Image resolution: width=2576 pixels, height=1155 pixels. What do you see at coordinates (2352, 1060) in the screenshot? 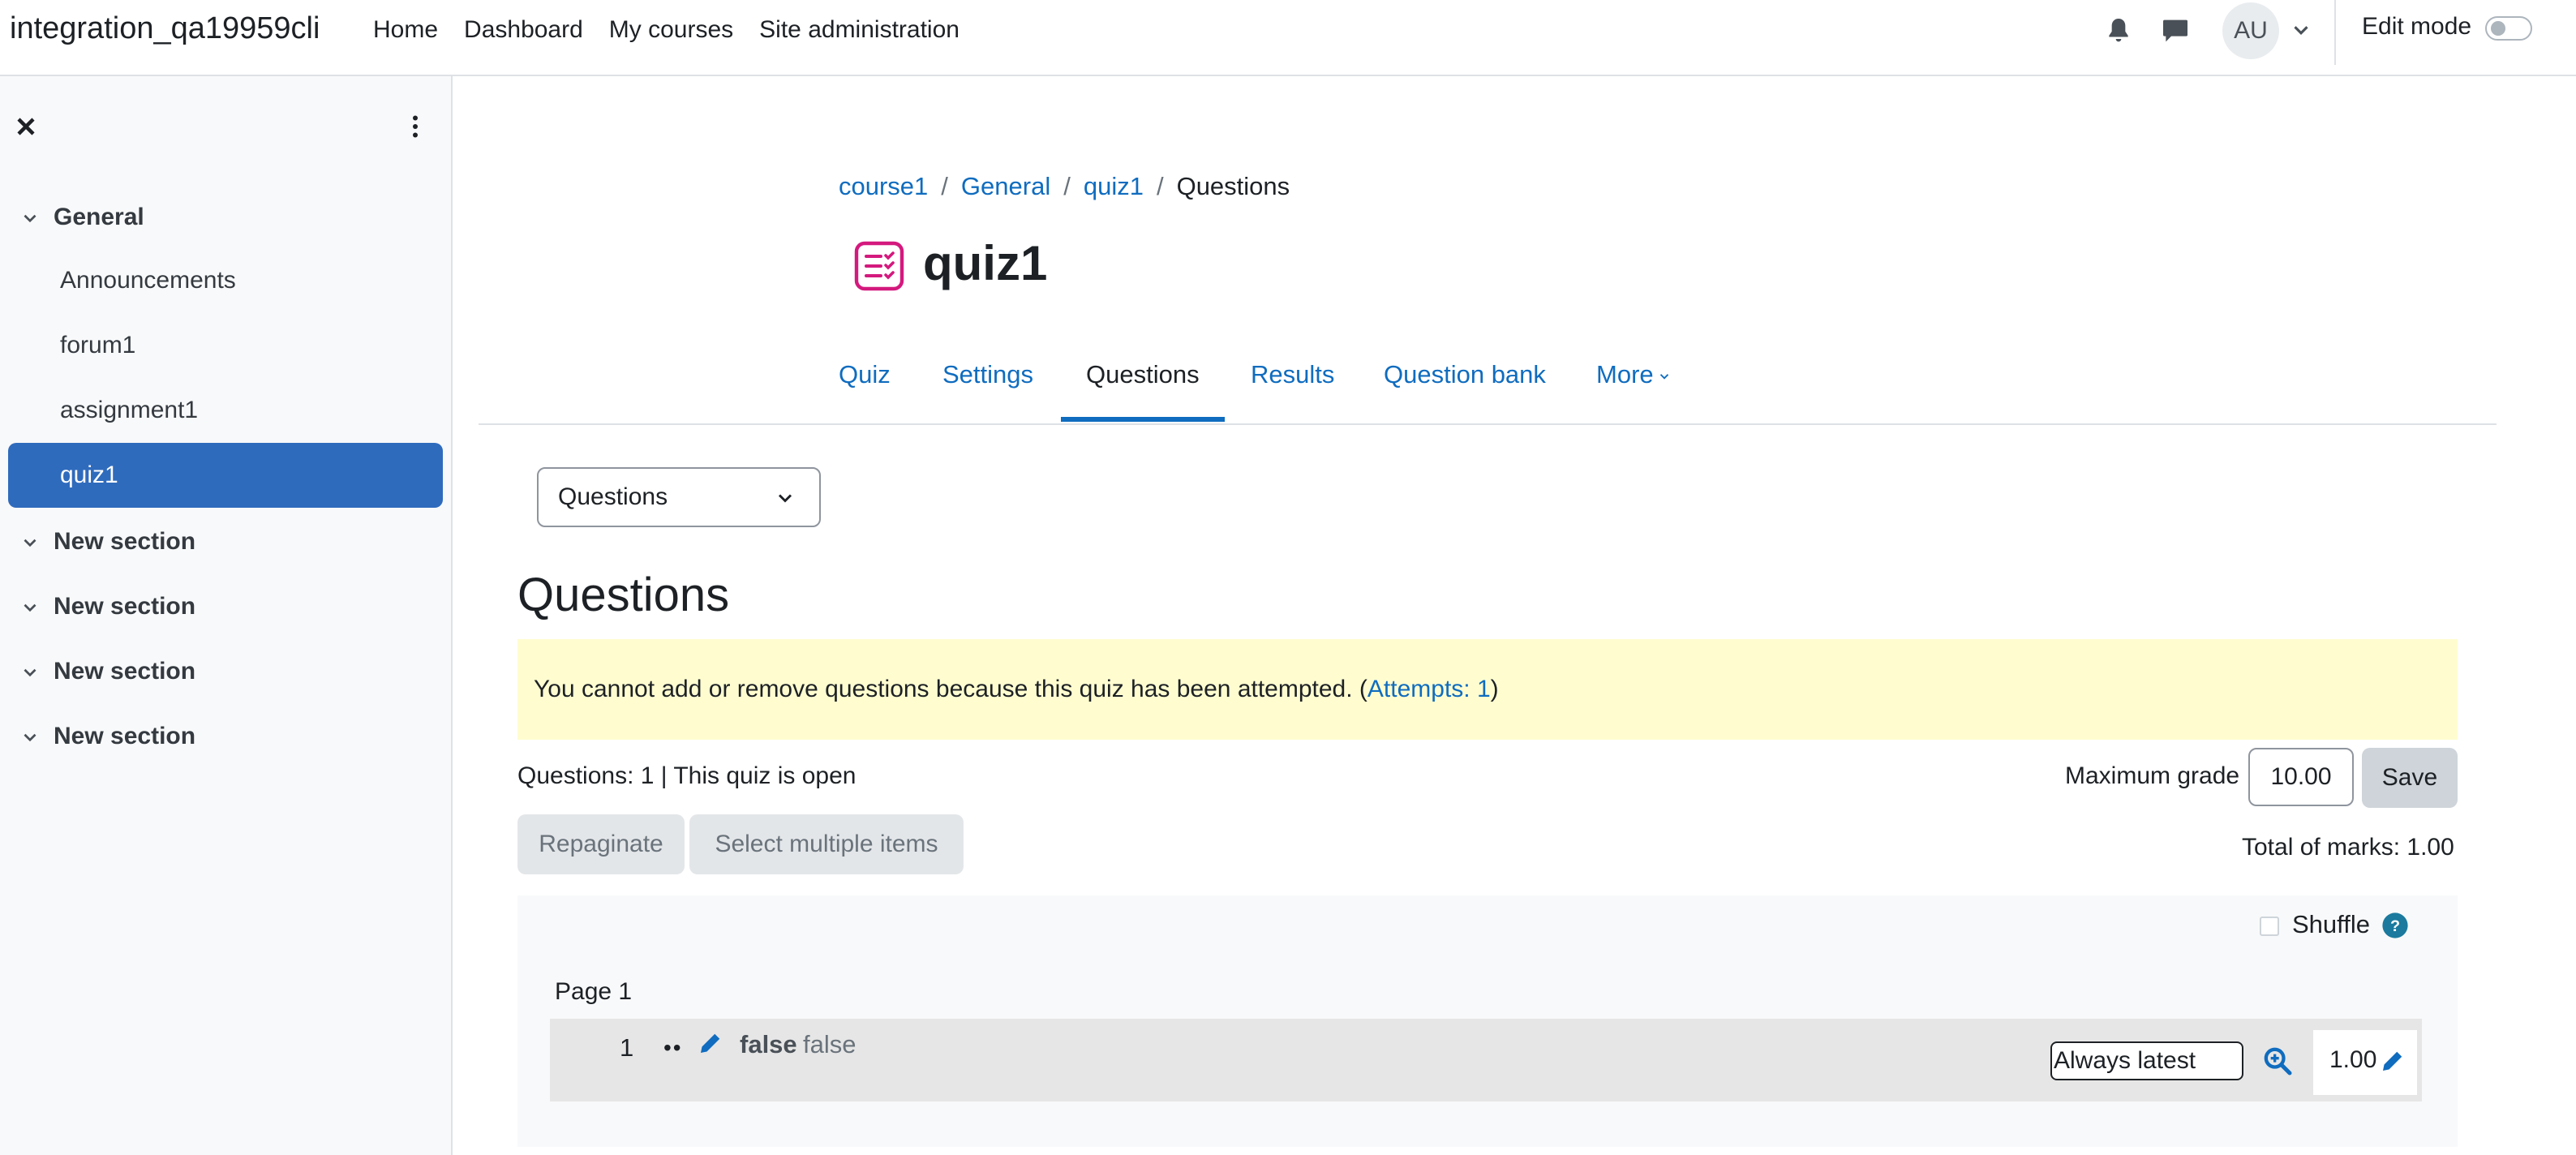
I see `question-mark: 1.00` at bounding box center [2352, 1060].